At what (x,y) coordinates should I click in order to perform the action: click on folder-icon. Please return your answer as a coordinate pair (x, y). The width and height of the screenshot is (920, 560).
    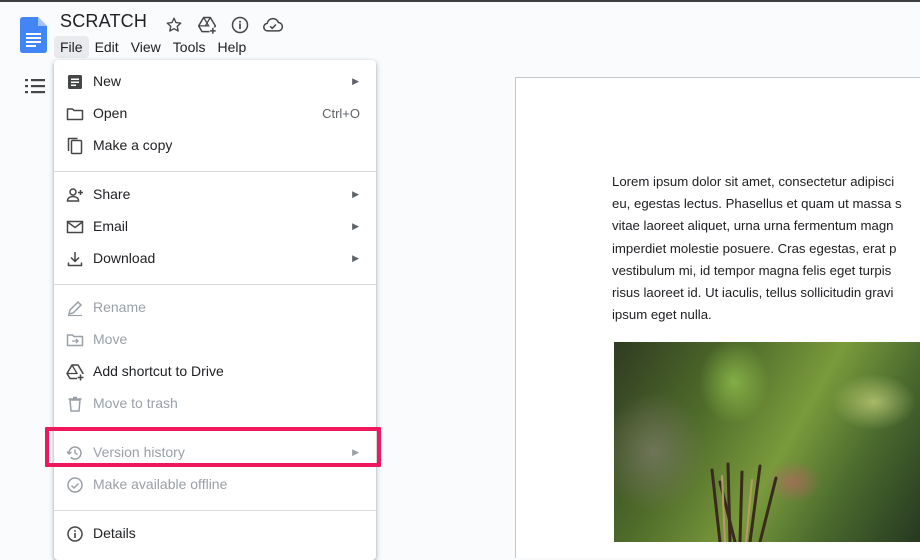
    Looking at the image, I should click on (75, 114).